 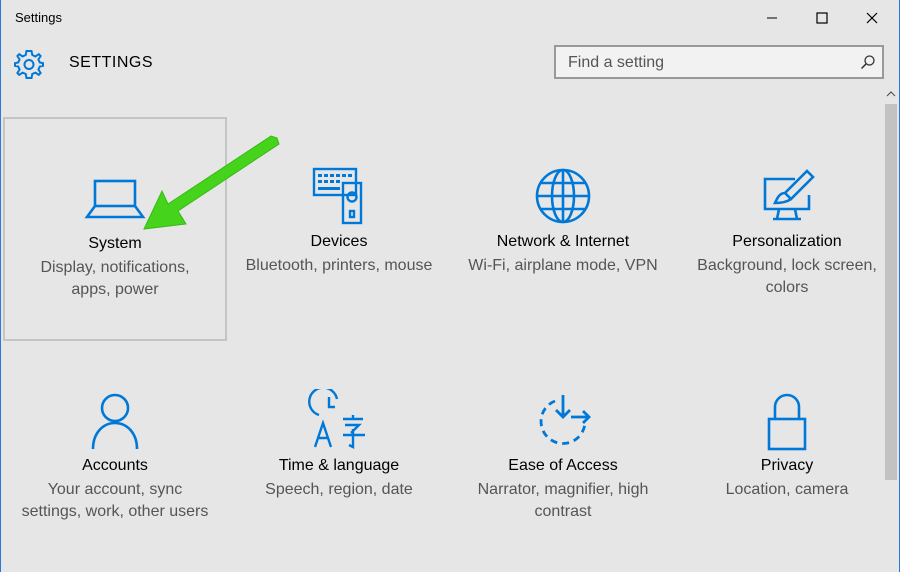 What do you see at coordinates (111, 62) in the screenshot?
I see `page-title: SETTINGS` at bounding box center [111, 62].